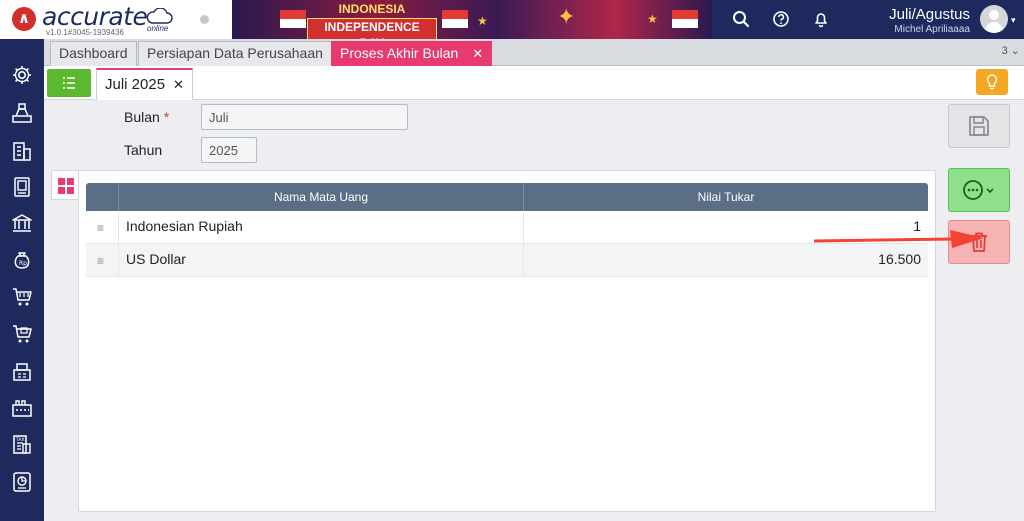 The image size is (1024, 521). What do you see at coordinates (922, 14) in the screenshot?
I see `period-label: Juli/Agustus` at bounding box center [922, 14].